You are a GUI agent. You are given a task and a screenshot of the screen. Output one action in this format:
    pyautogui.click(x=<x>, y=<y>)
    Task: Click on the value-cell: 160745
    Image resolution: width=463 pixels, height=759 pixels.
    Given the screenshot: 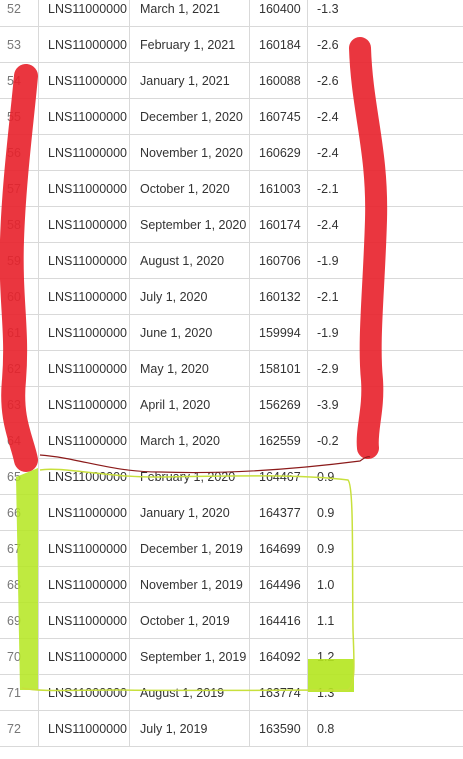 What is the action you would take?
    pyautogui.click(x=278, y=117)
    